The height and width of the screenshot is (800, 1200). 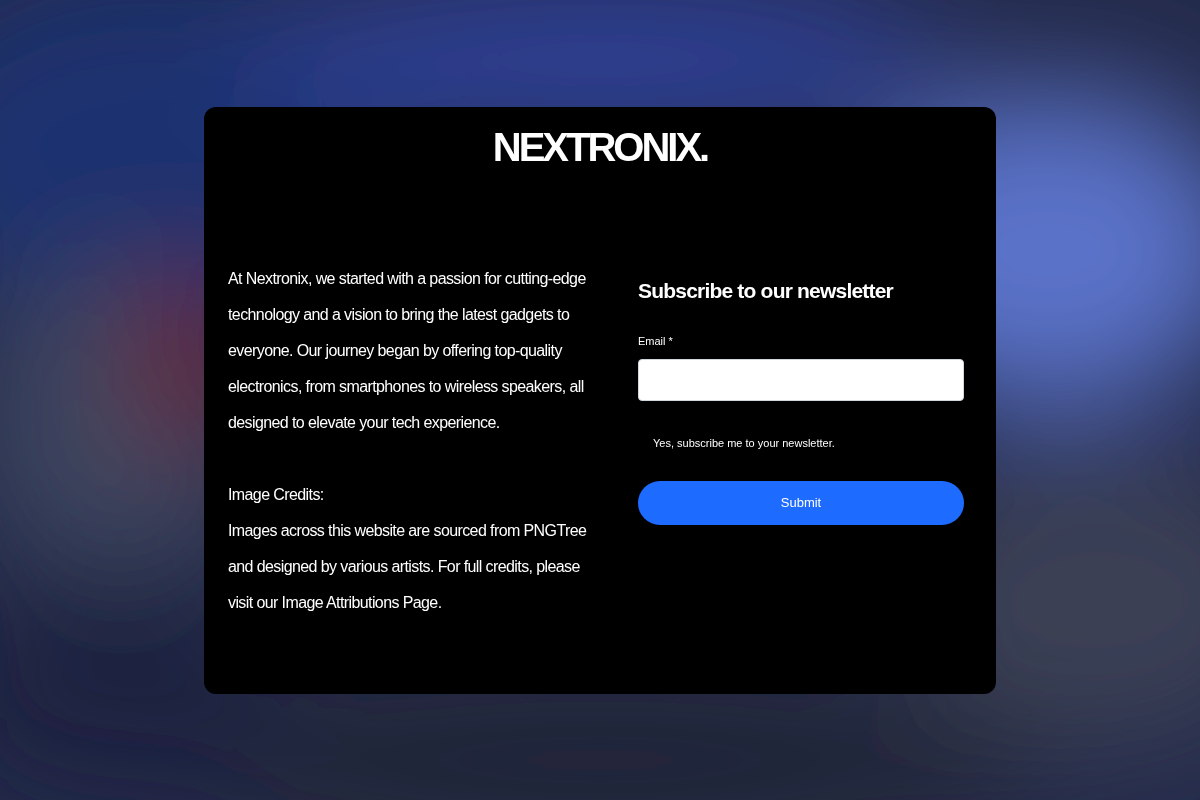 I want to click on credits-heading: Image Credits:, so click(x=276, y=494).